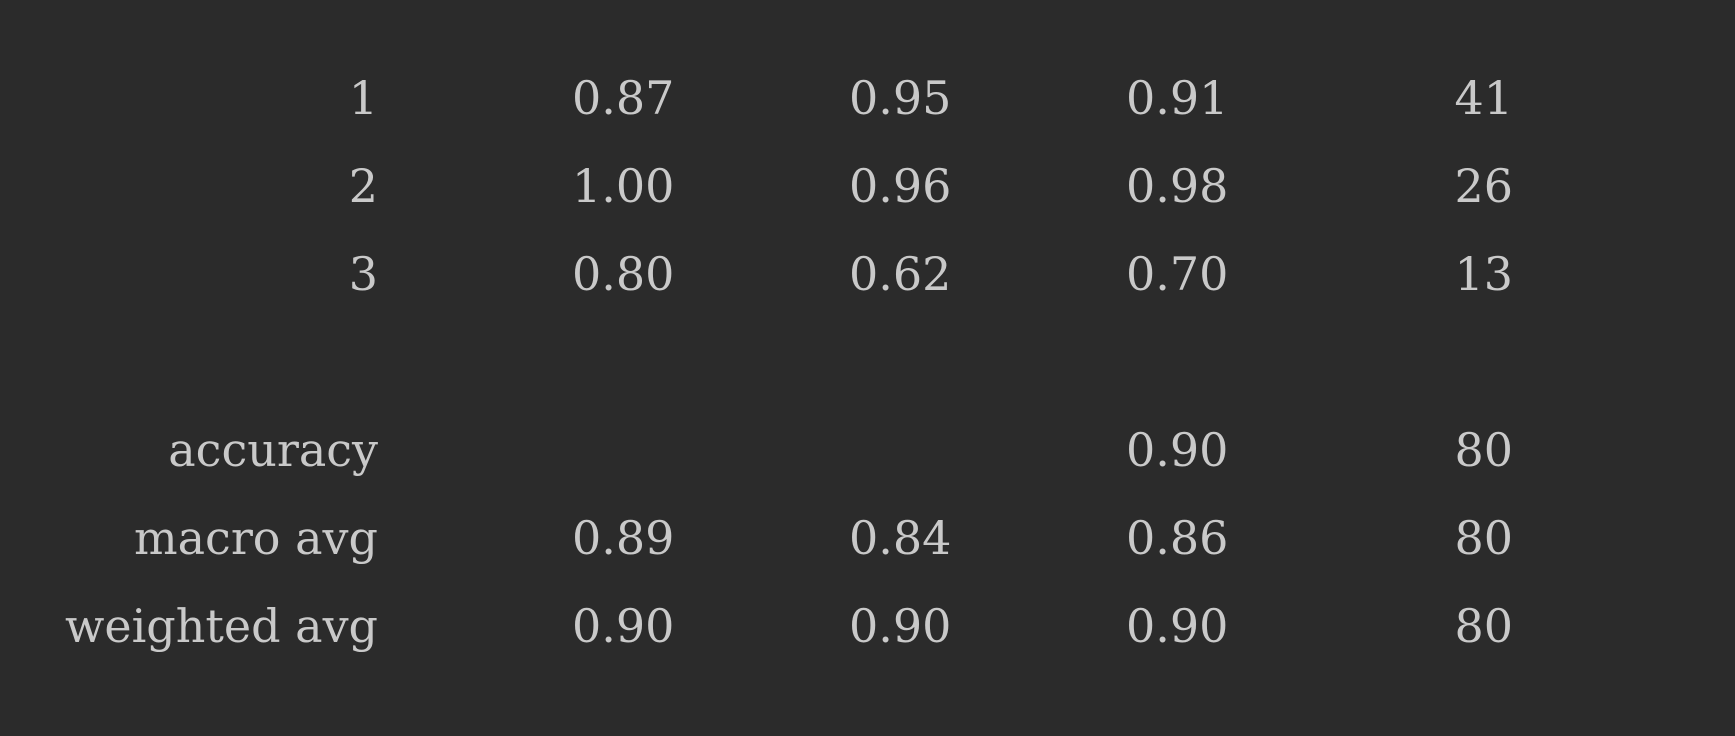 The height and width of the screenshot is (736, 1735). What do you see at coordinates (900, 98) in the screenshot?
I see `recall-value: 0.95` at bounding box center [900, 98].